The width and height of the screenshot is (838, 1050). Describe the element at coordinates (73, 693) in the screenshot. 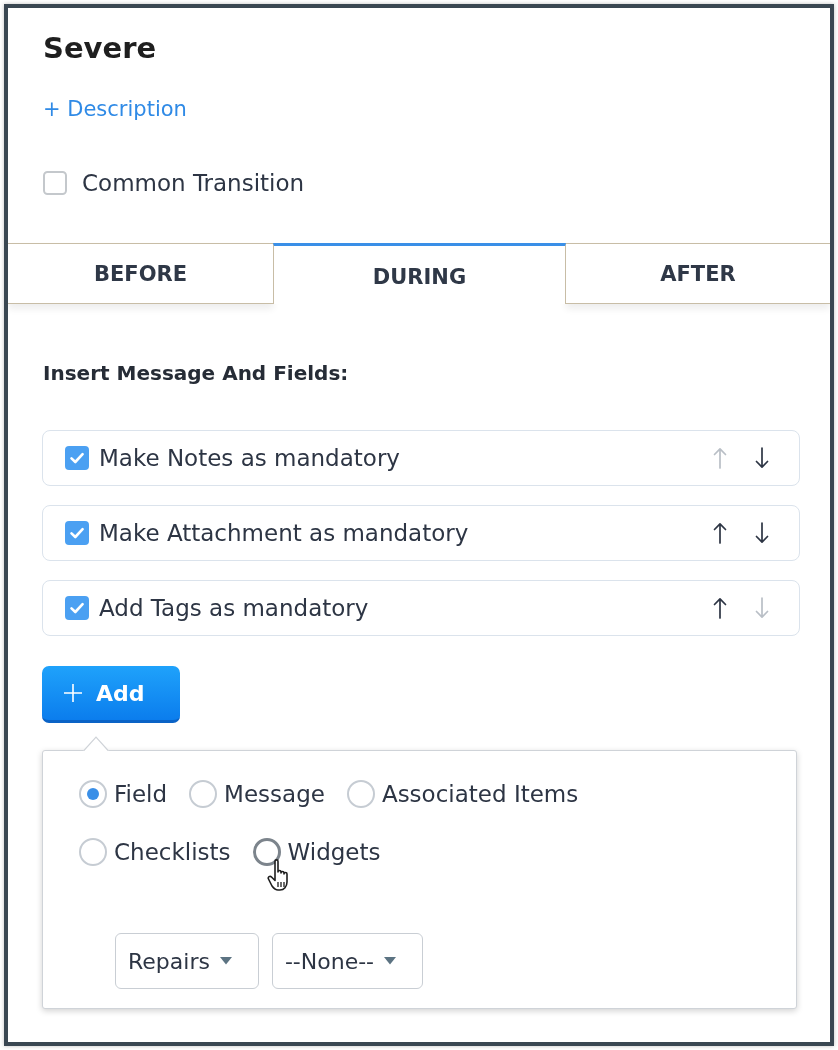

I see `plus-icon` at that location.